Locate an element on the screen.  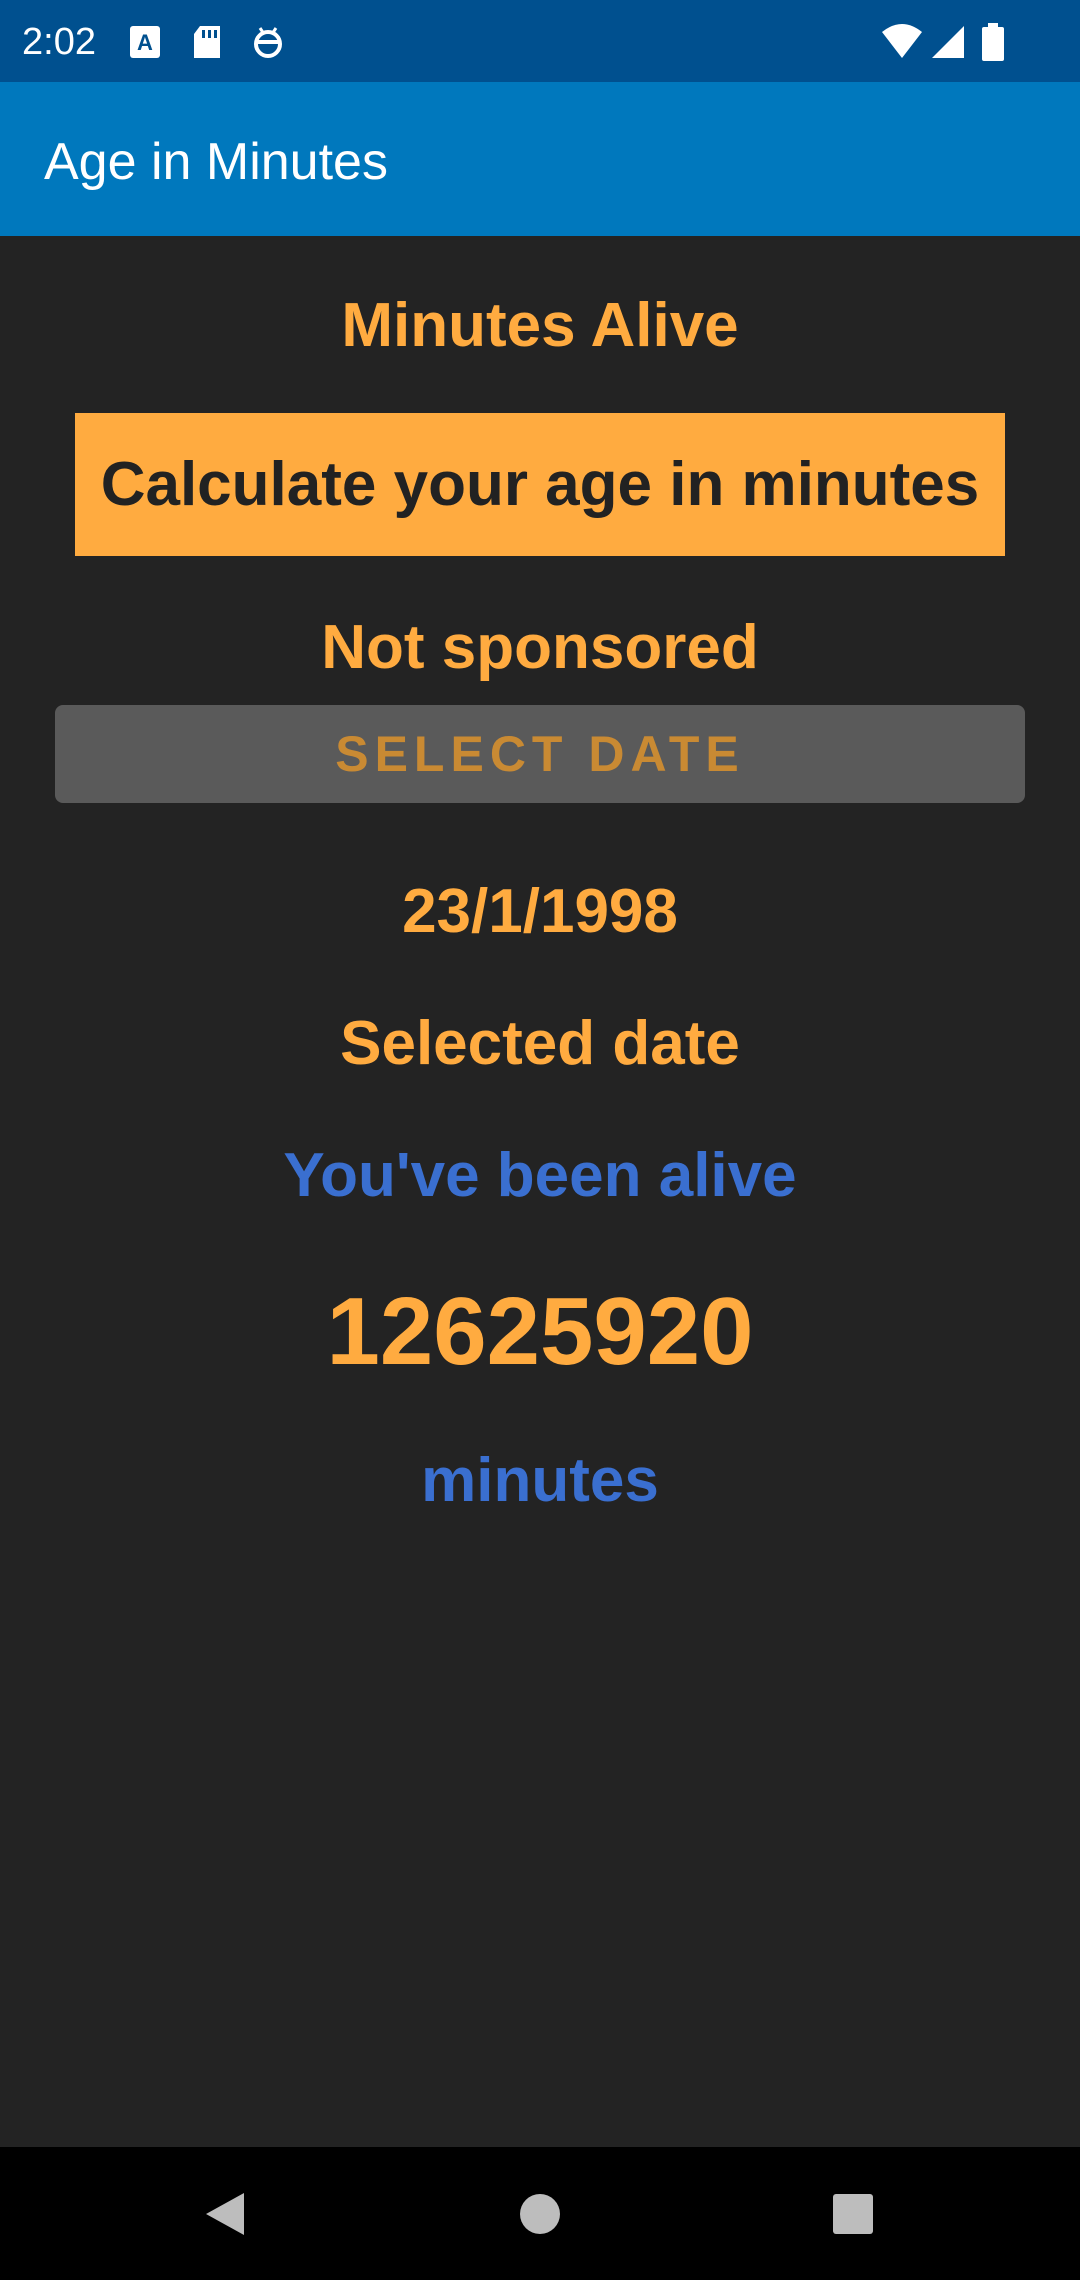
sd-card-icon is located at coordinates (210, 42).